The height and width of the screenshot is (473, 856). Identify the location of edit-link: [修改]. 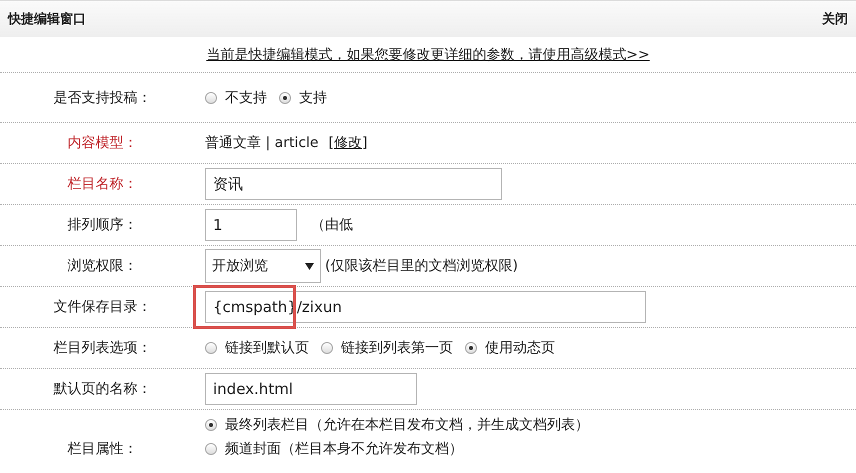
(348, 143).